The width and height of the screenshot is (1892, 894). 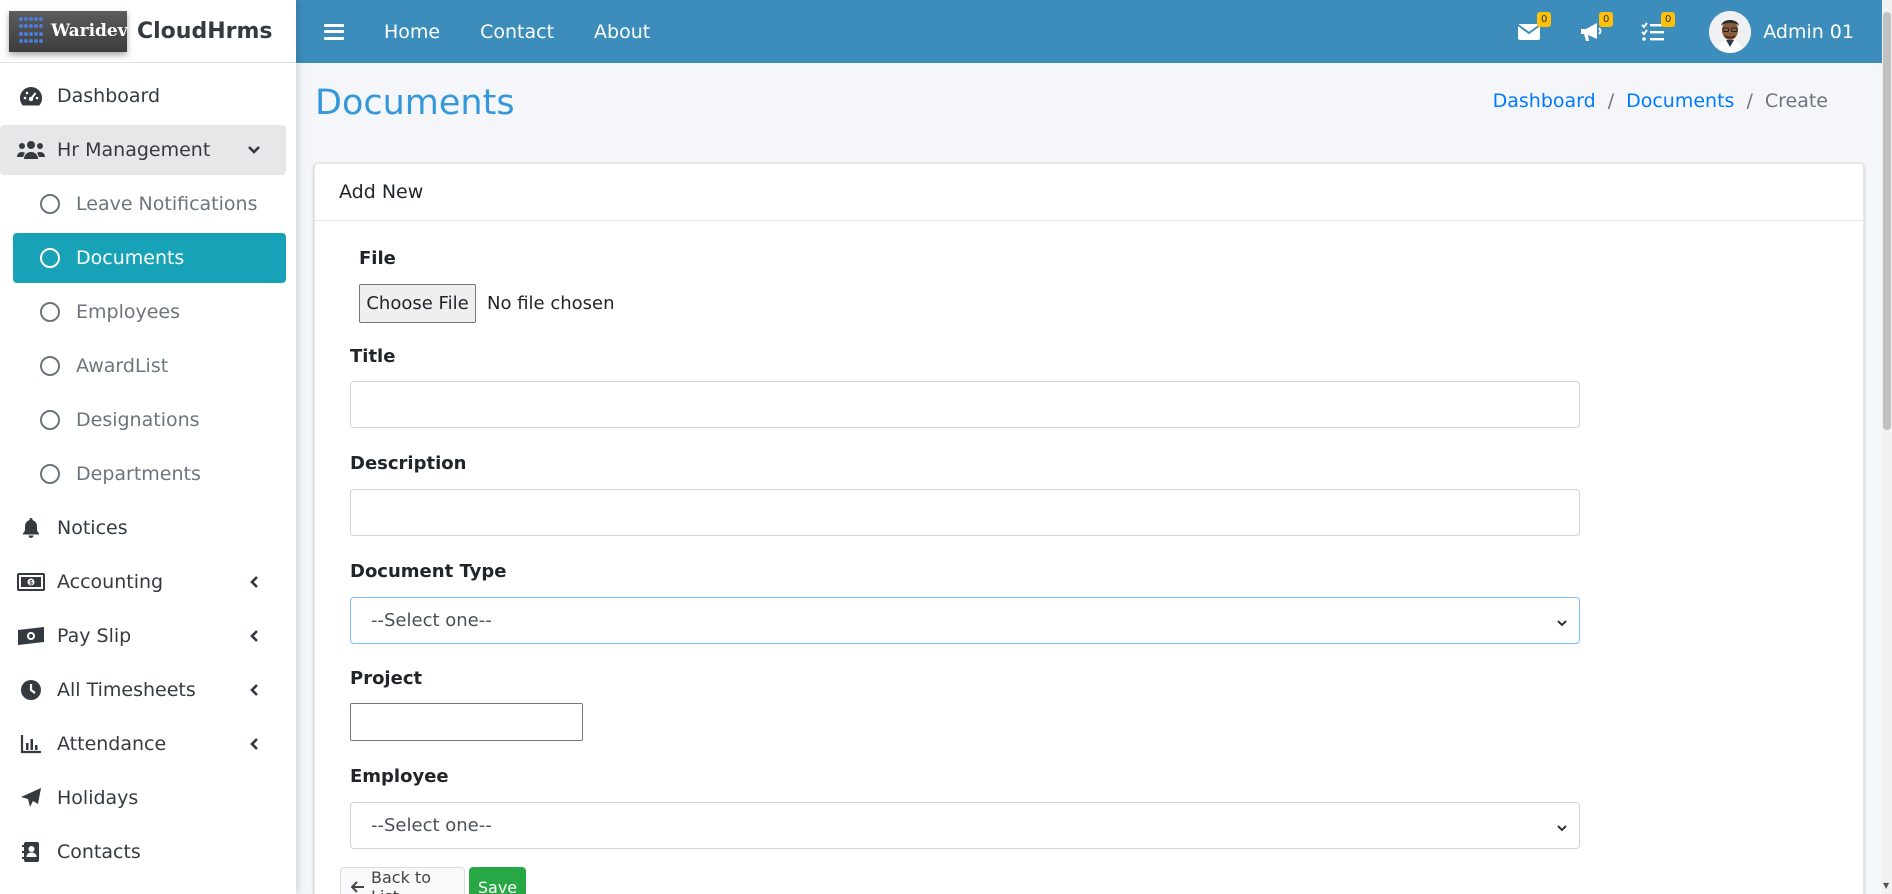 I want to click on paper-plane-icon, so click(x=31, y=798).